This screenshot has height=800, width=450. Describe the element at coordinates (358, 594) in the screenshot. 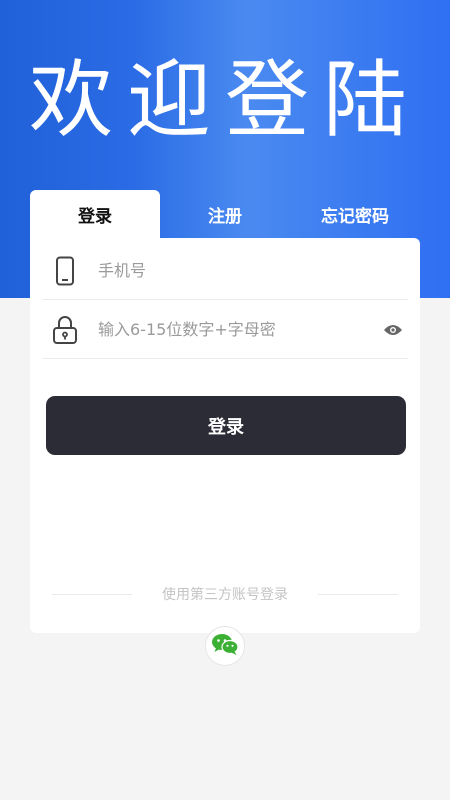

I see `divider-line-right` at that location.